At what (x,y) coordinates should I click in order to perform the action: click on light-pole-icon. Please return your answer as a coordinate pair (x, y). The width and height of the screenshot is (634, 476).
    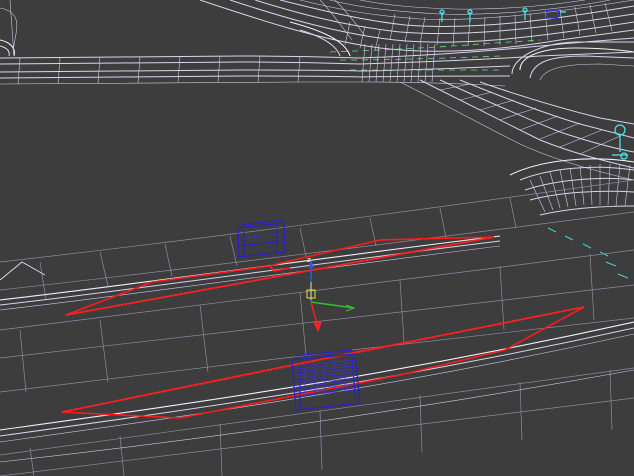
    Looking at the image, I should click on (620, 142).